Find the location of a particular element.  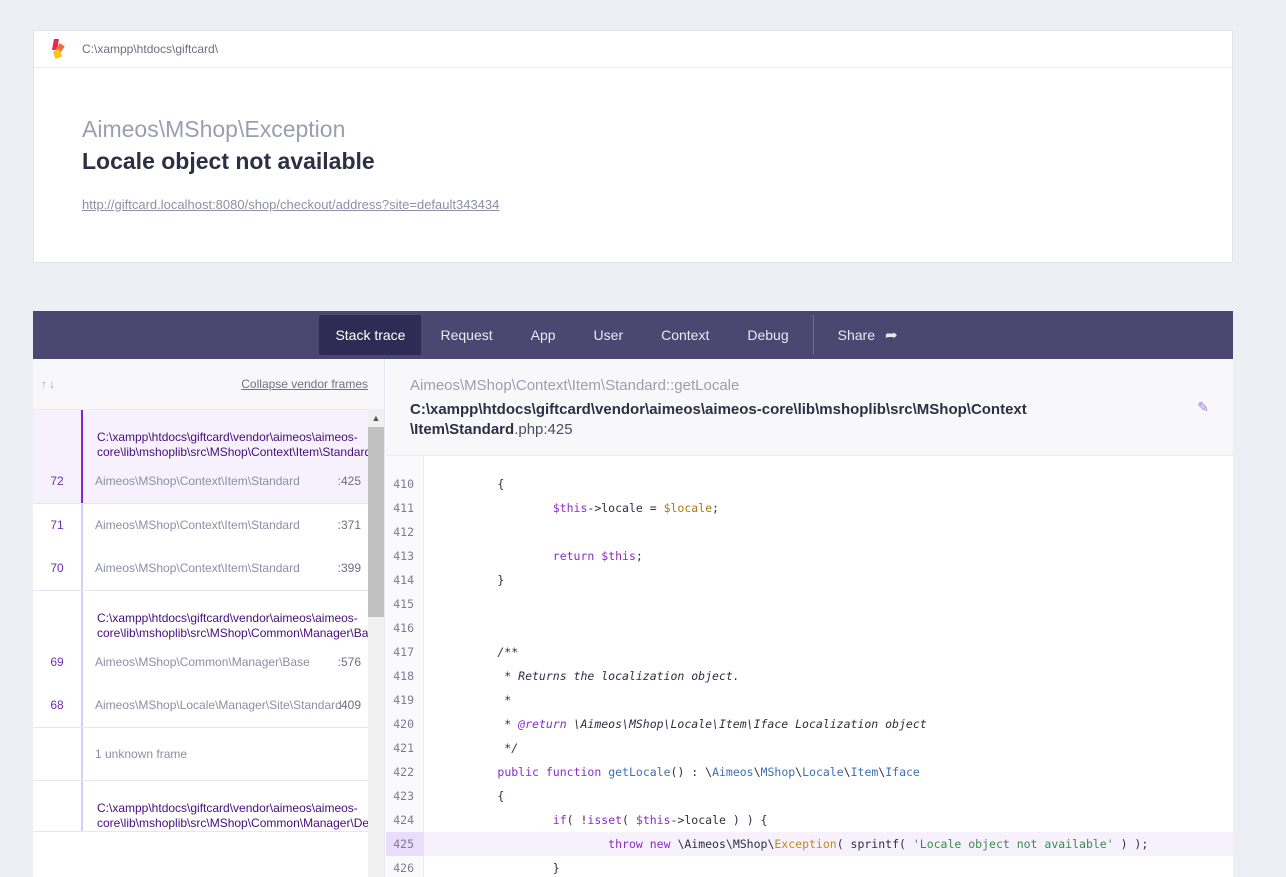

card-topbar: C:\xampp\htdocs\giftcard\ is located at coordinates (633, 49).